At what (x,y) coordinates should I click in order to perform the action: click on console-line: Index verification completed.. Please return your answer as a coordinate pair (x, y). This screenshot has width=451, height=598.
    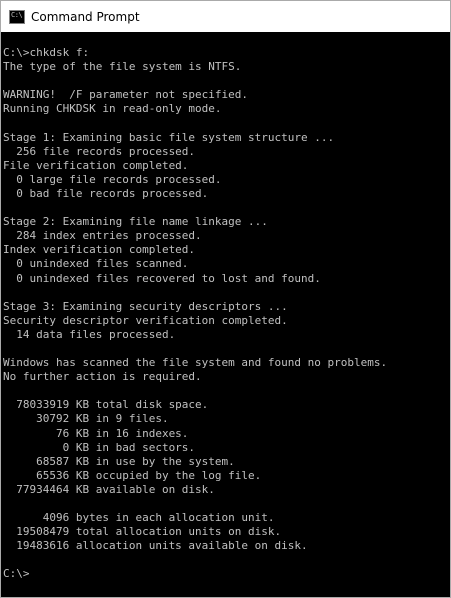
    Looking at the image, I should click on (99, 250).